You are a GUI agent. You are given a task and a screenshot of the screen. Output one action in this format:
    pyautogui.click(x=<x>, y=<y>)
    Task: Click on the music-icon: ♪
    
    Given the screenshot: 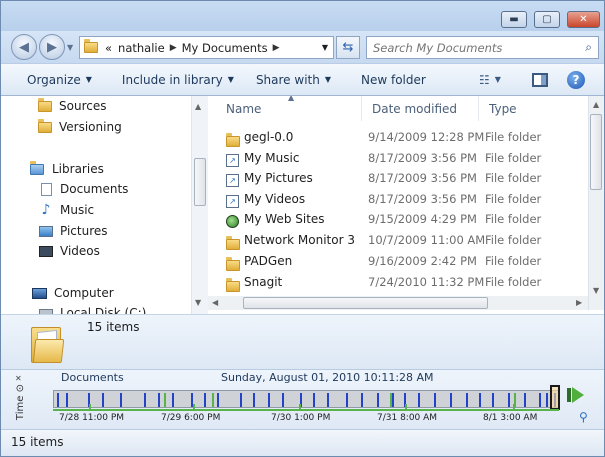 What is the action you would take?
    pyautogui.click(x=46, y=210)
    